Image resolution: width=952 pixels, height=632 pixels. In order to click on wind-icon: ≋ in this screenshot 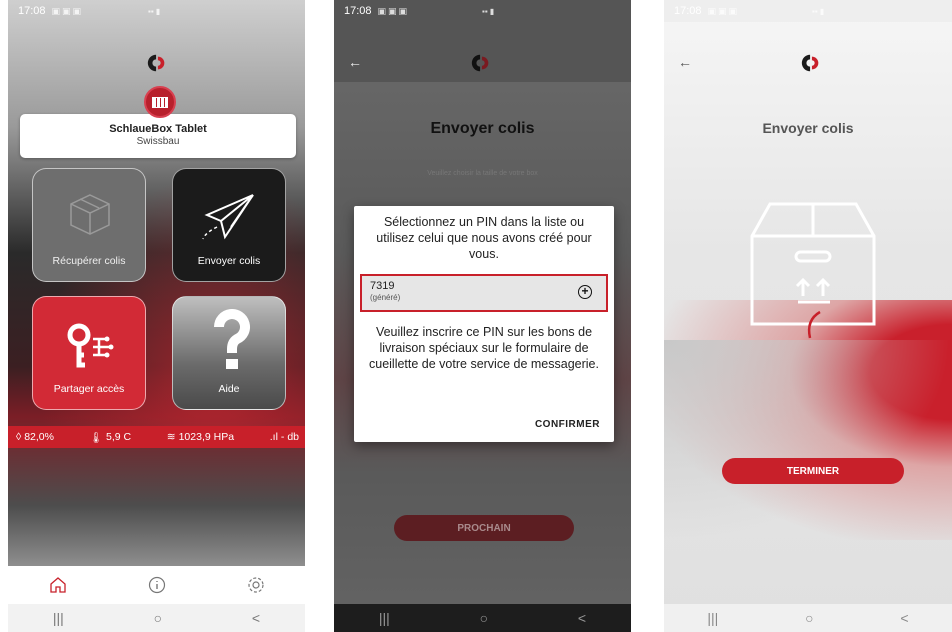, I will do `click(171, 437)`.